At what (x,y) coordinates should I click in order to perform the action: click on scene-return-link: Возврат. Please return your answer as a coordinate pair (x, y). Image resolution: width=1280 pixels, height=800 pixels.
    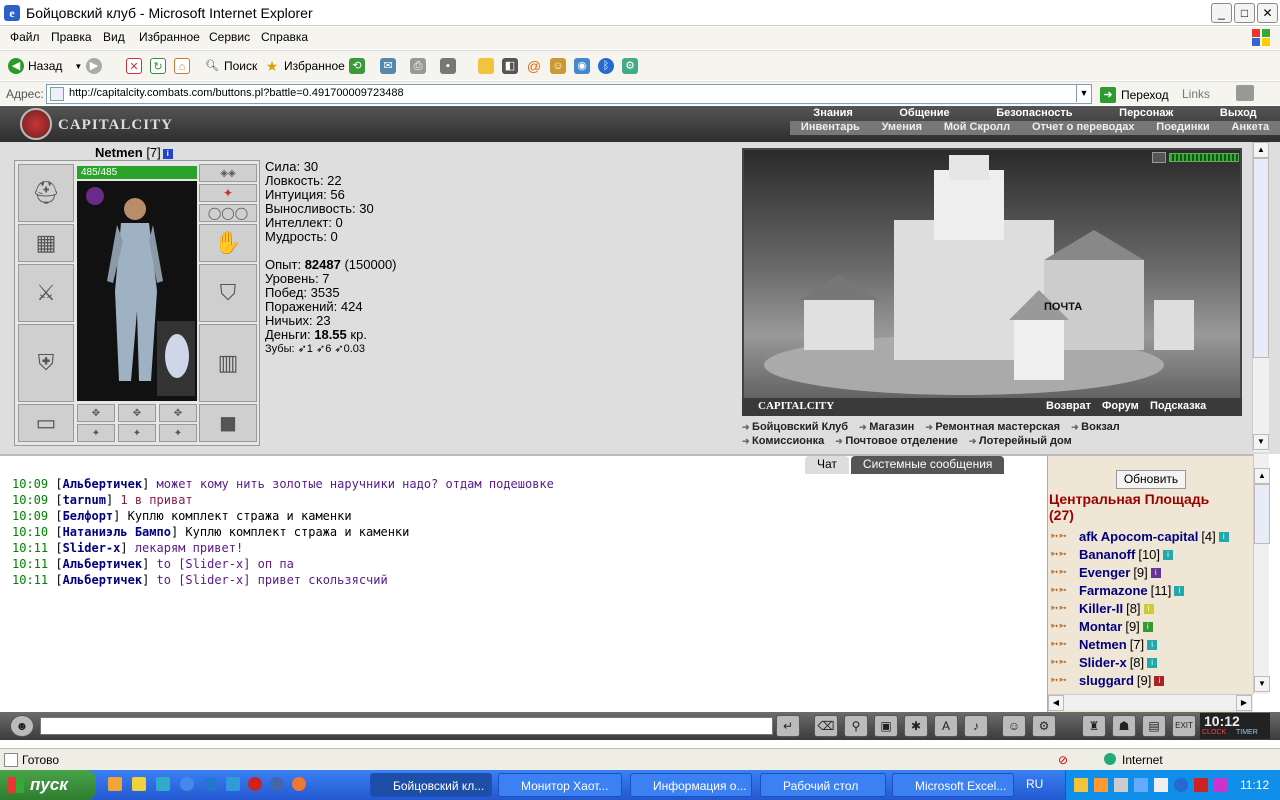
    Looking at the image, I should click on (1068, 406).